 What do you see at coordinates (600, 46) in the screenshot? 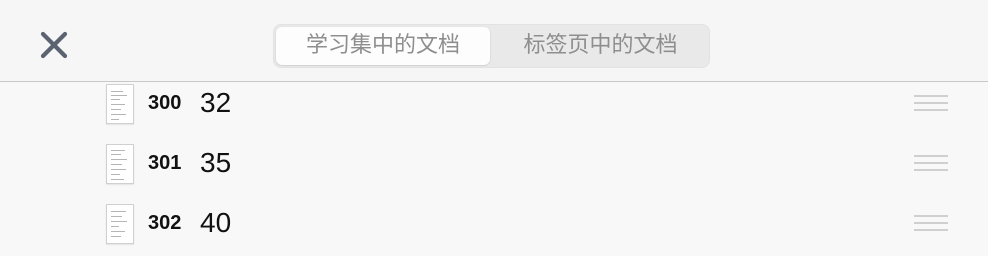
I see `segment-tab-documents: 标签页中的文档` at bounding box center [600, 46].